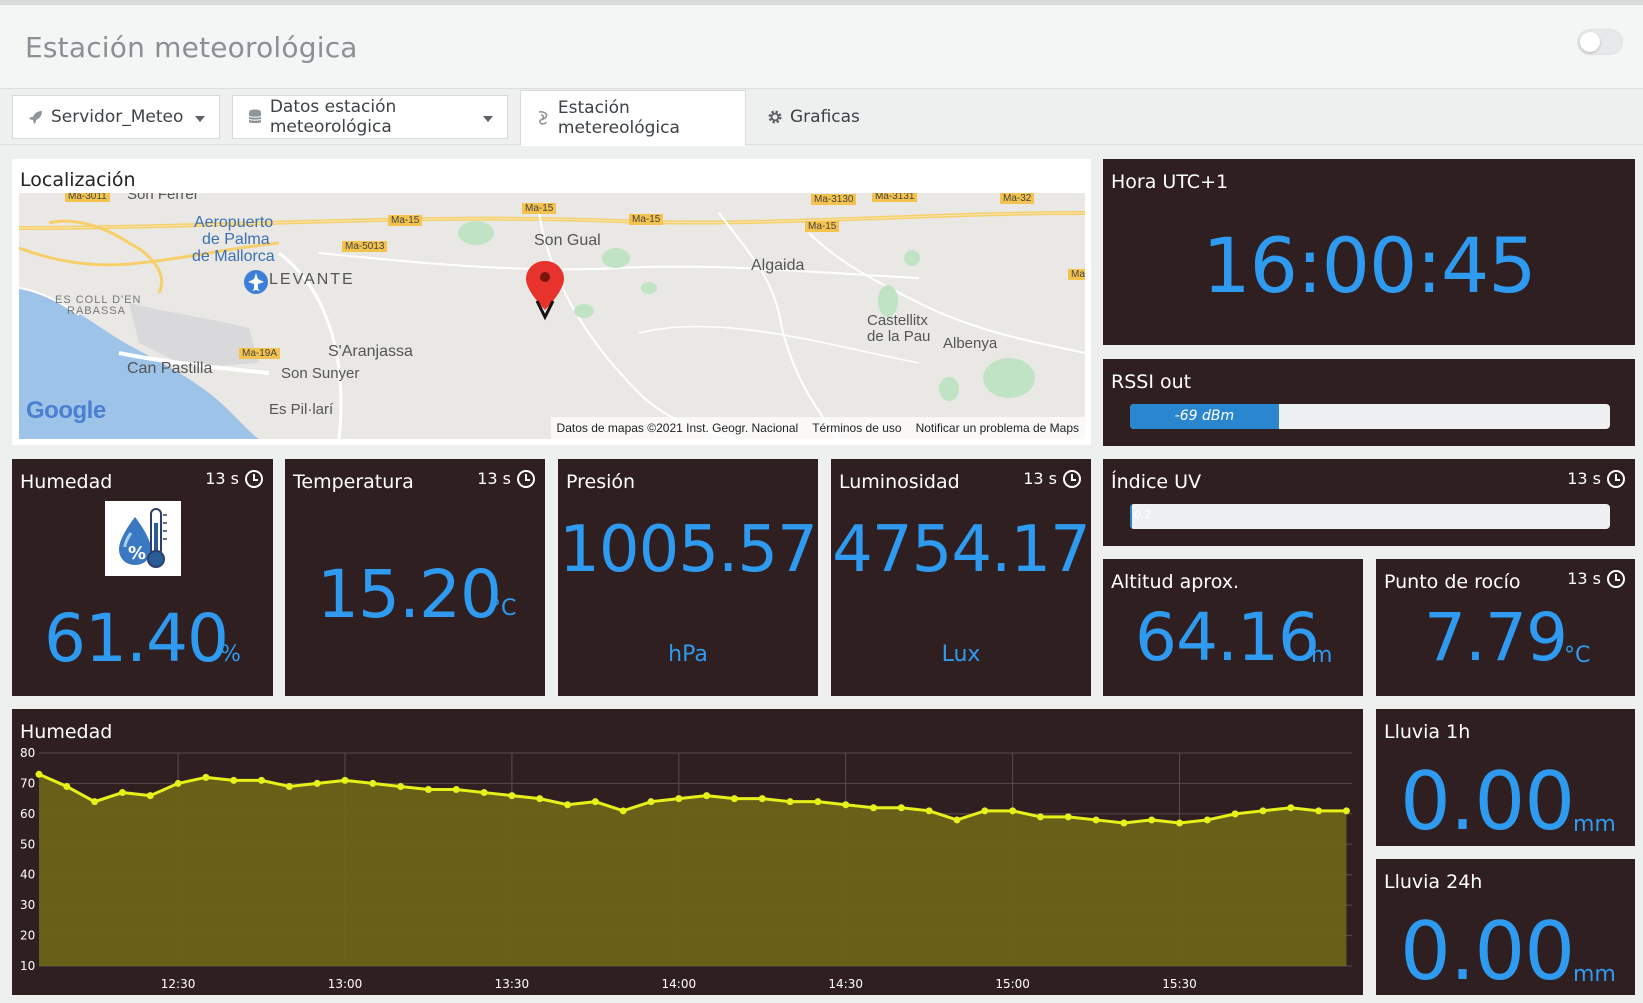 This screenshot has height=1003, width=1643. Describe the element at coordinates (36, 117) in the screenshot. I see `rocket-icon` at that location.